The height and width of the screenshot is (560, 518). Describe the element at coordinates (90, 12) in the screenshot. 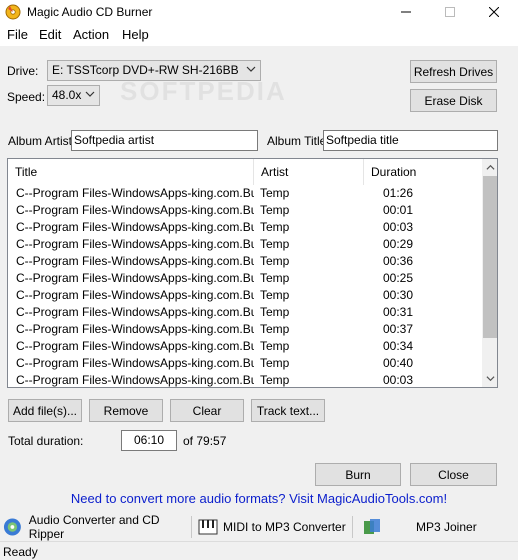

I see `window-title: Magic Audio CD Burner` at that location.